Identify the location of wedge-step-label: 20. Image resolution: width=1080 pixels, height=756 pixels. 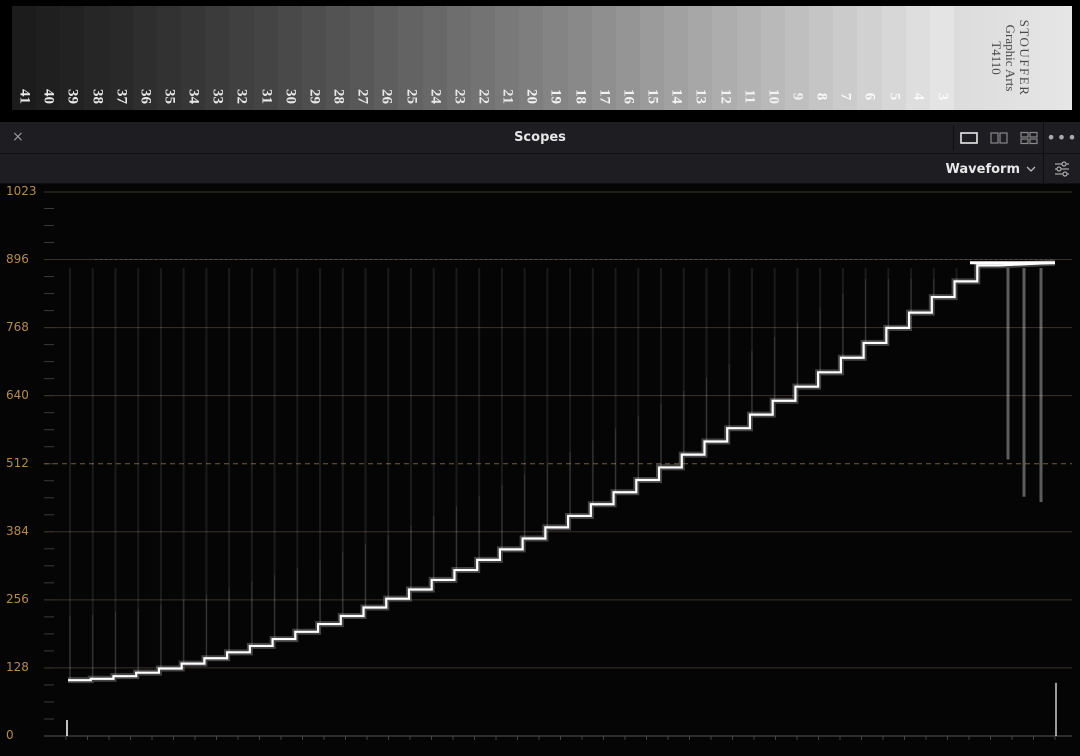
(531, 96).